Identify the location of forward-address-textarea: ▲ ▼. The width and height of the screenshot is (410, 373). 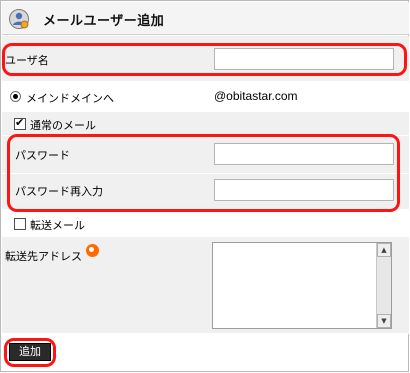
(302, 285).